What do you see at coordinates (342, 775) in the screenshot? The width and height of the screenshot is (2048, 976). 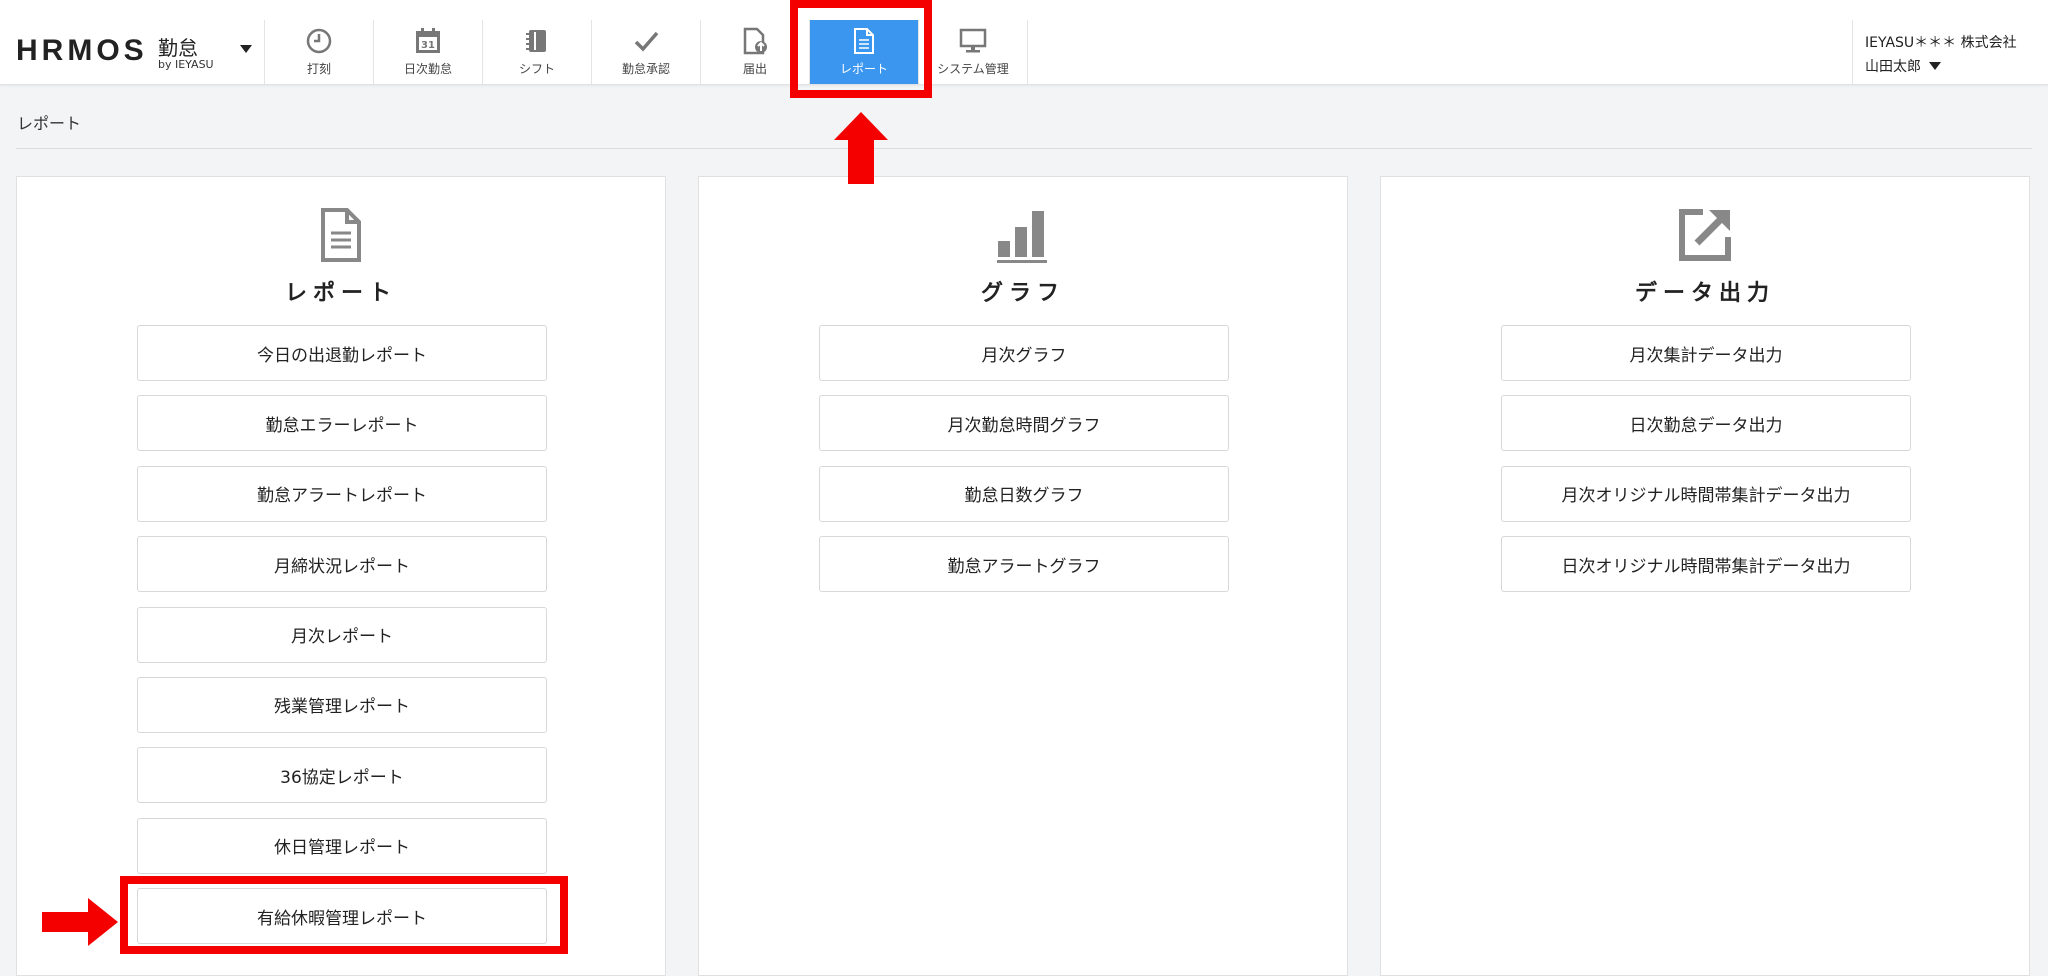 I see `report-button-36-agreement: 36協定レポート` at bounding box center [342, 775].